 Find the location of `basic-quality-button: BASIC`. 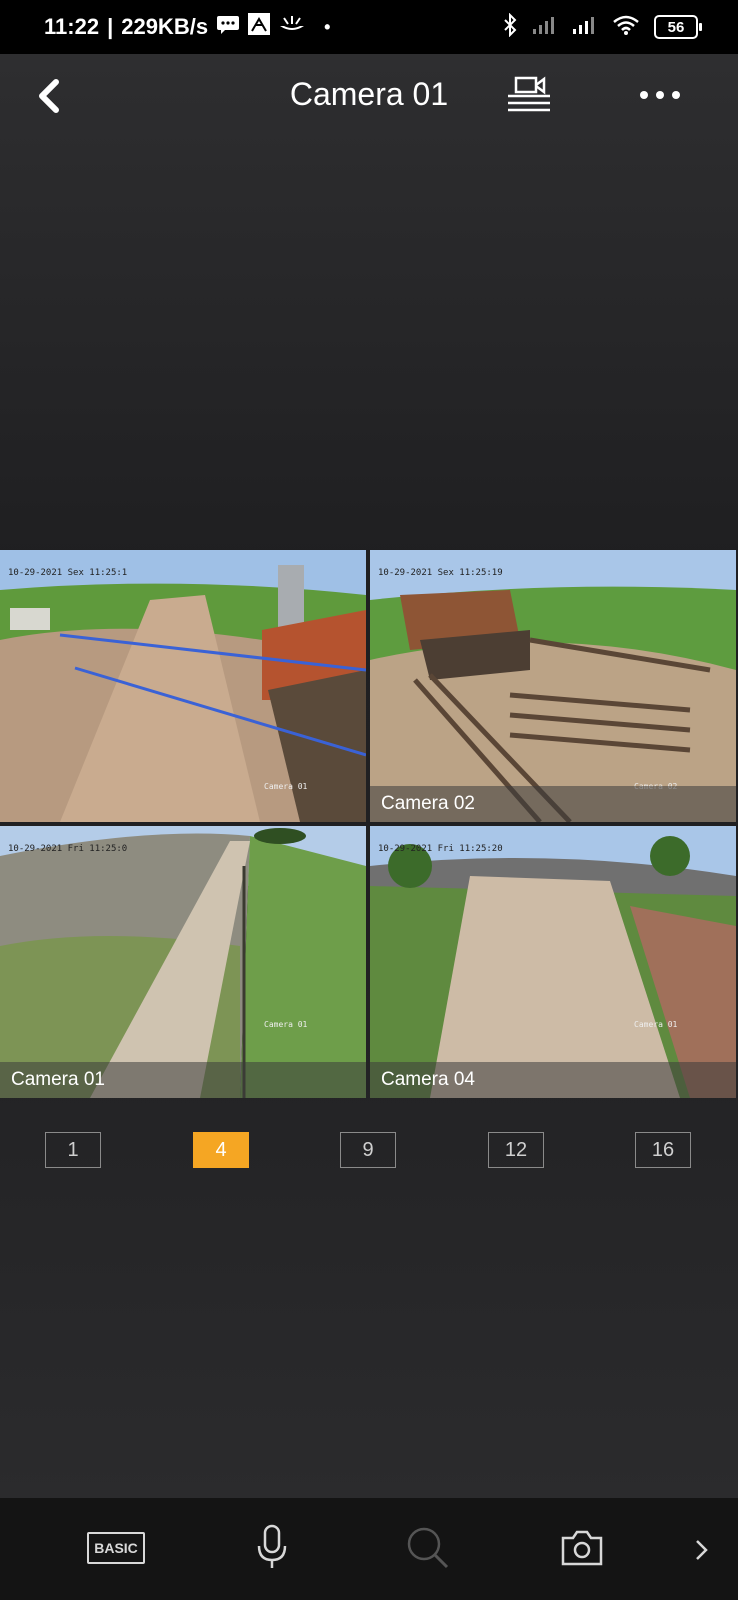

basic-quality-button: BASIC is located at coordinates (116, 1548).